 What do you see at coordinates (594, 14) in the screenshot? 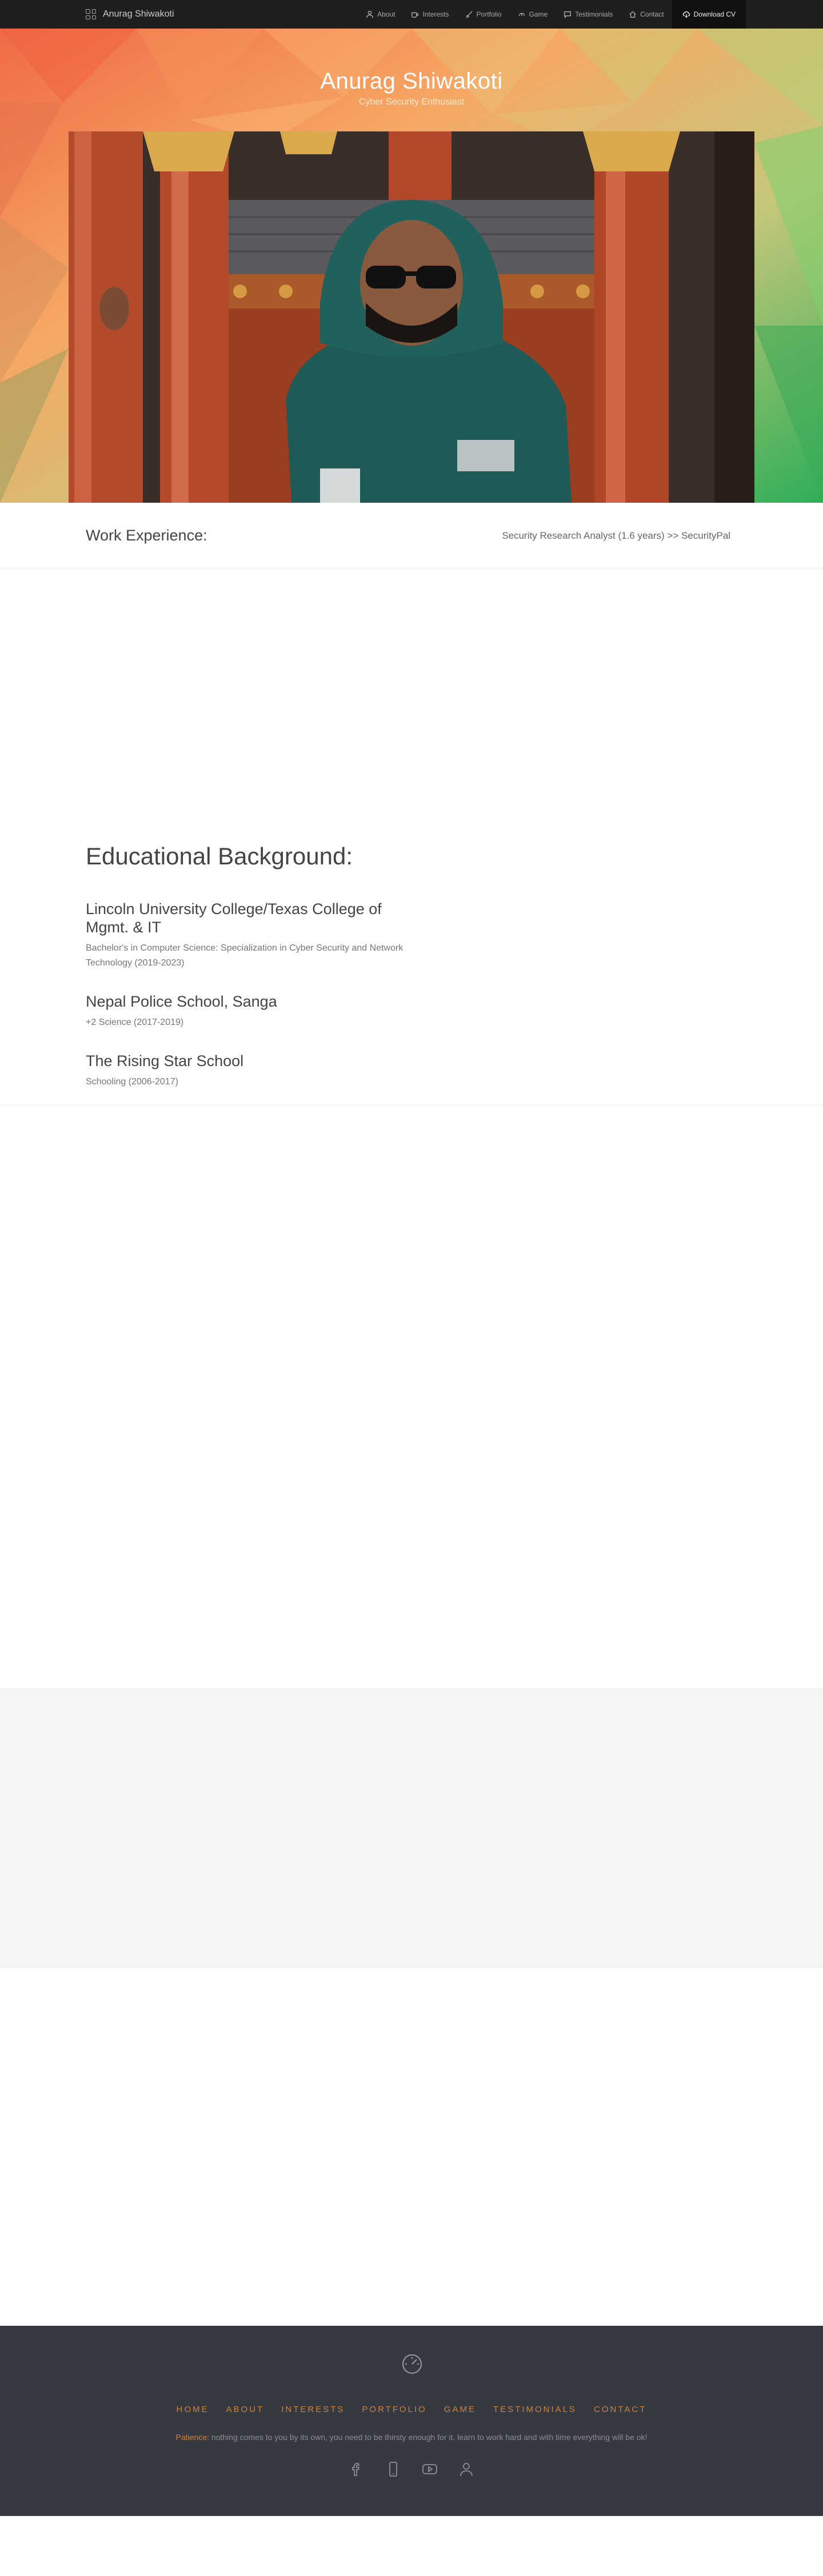
I see `nav-label: Testimonials` at bounding box center [594, 14].